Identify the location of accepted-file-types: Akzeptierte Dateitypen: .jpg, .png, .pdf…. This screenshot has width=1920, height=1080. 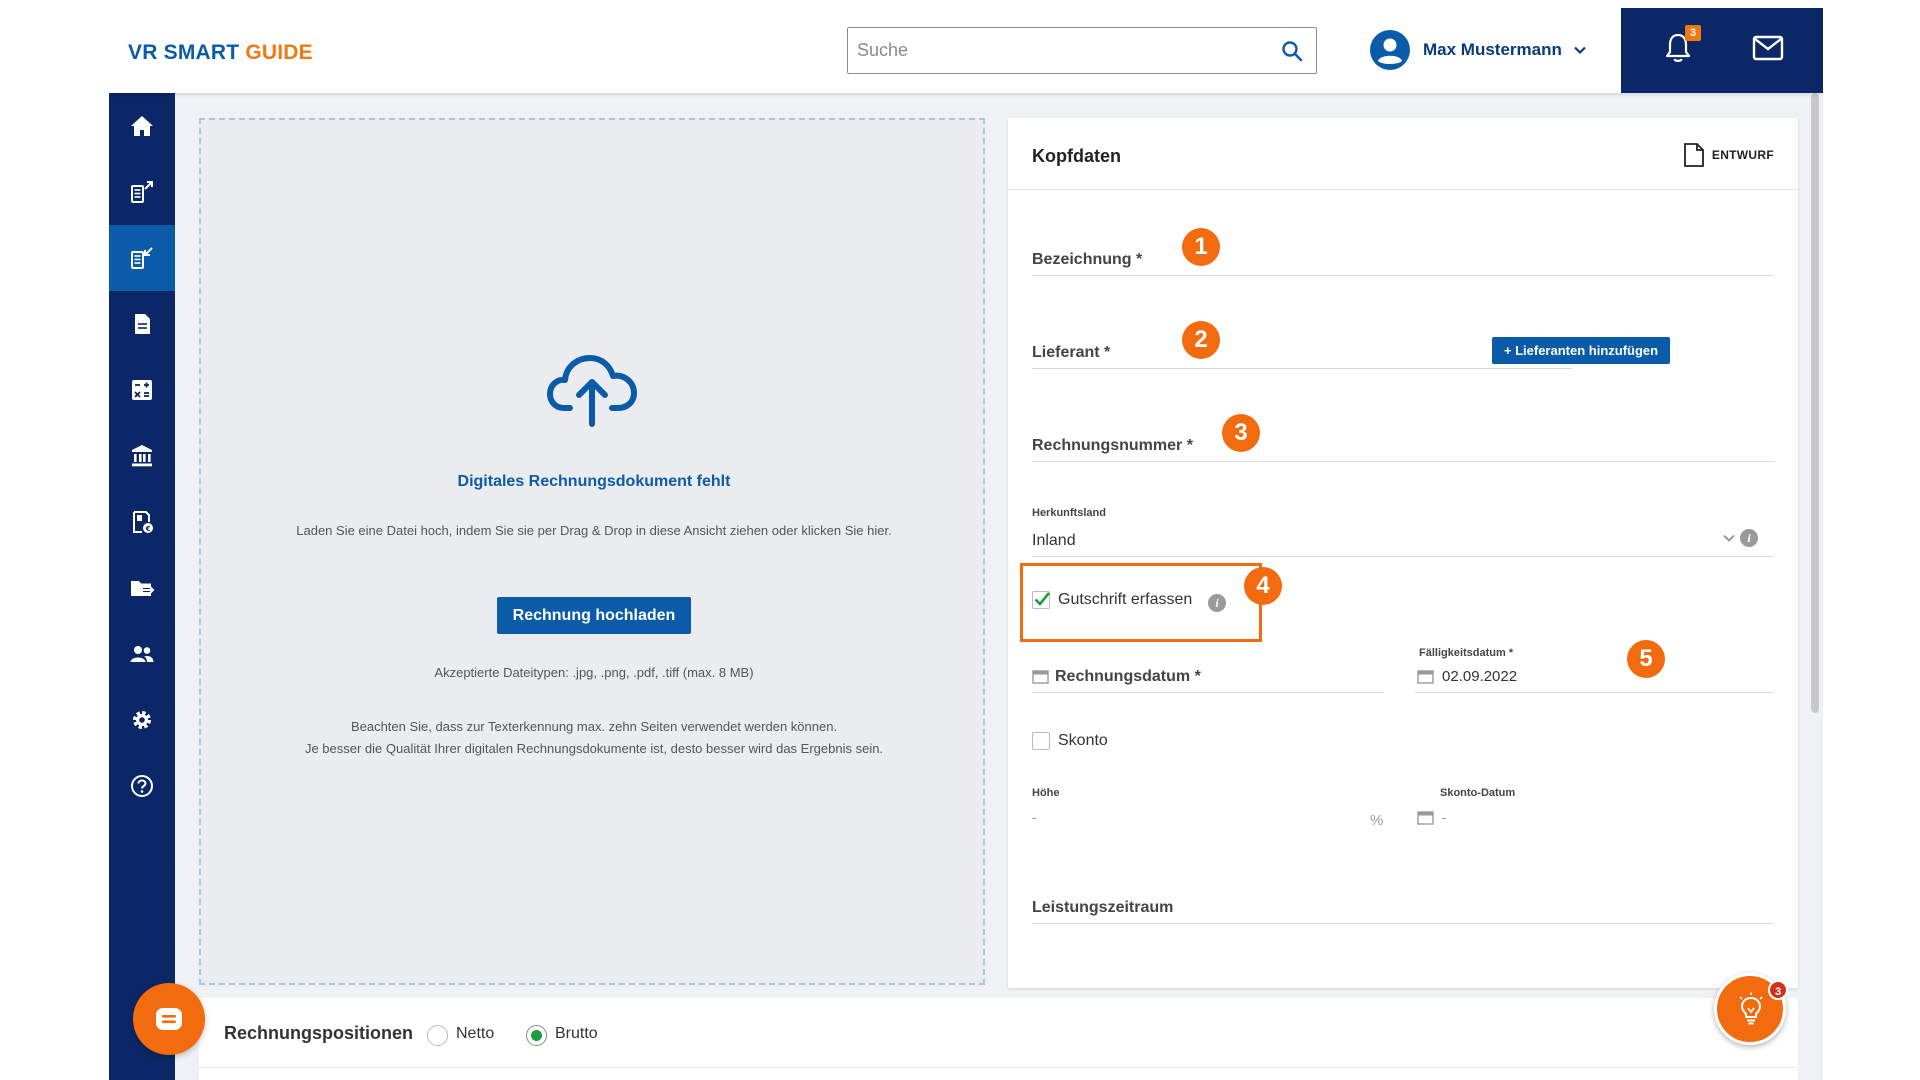
(594, 672).